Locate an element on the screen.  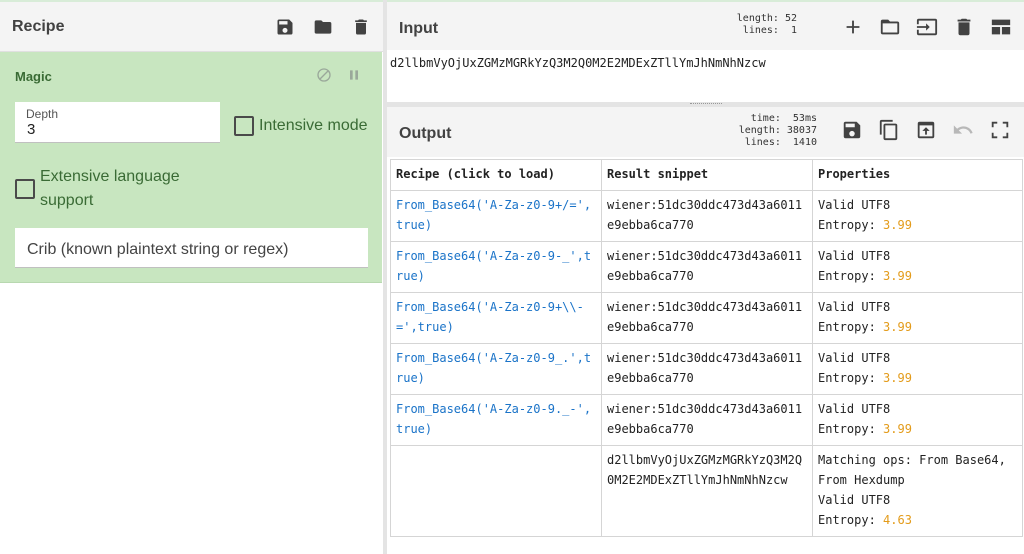
column-header: Result snippet is located at coordinates (707, 175).